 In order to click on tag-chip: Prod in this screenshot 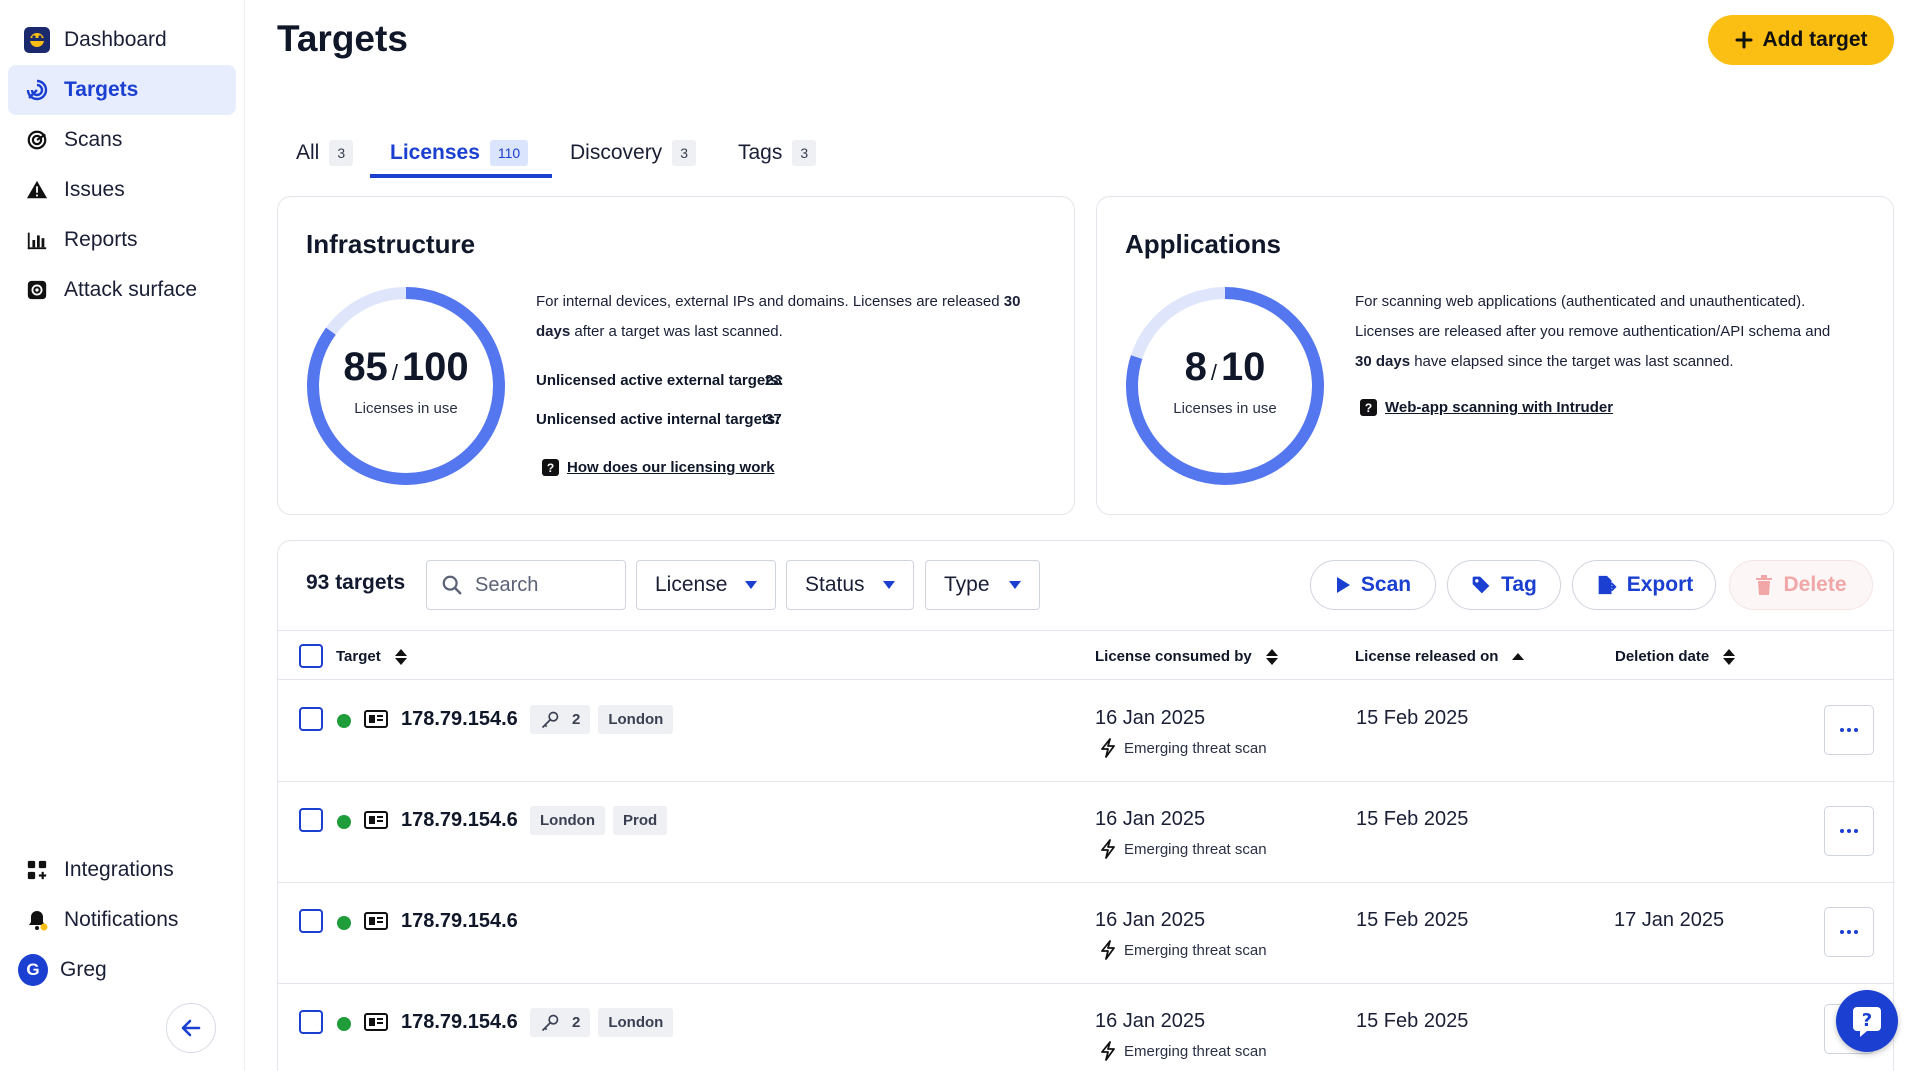, I will do `click(640, 820)`.